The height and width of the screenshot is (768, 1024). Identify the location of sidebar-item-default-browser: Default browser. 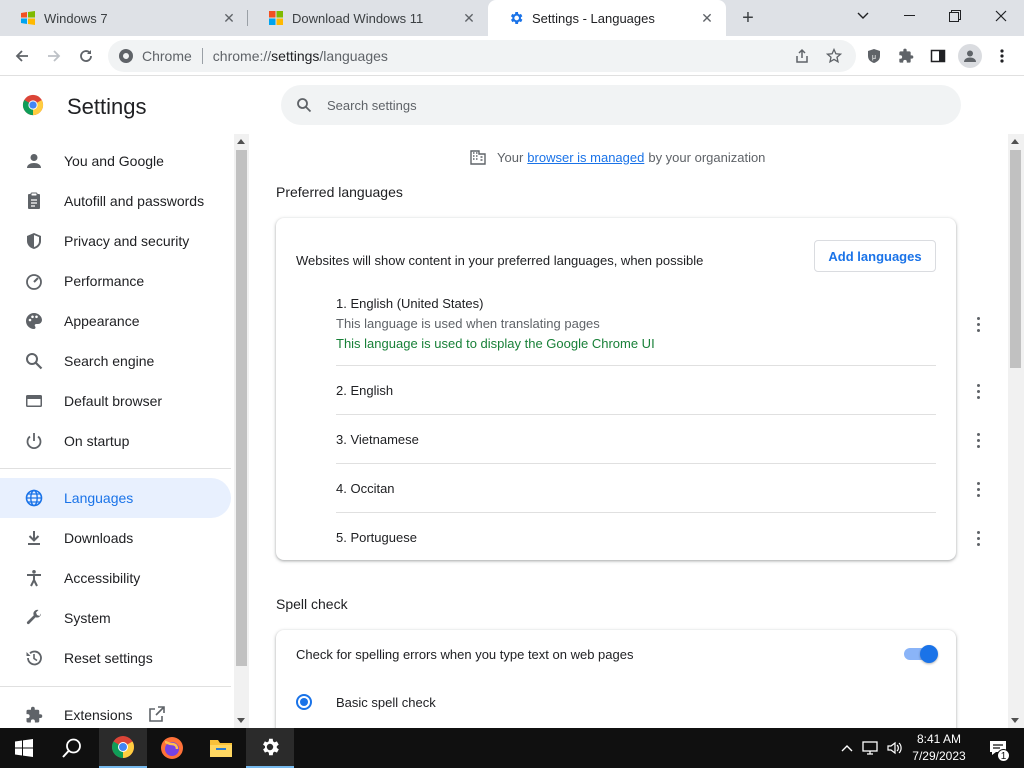
(115, 401).